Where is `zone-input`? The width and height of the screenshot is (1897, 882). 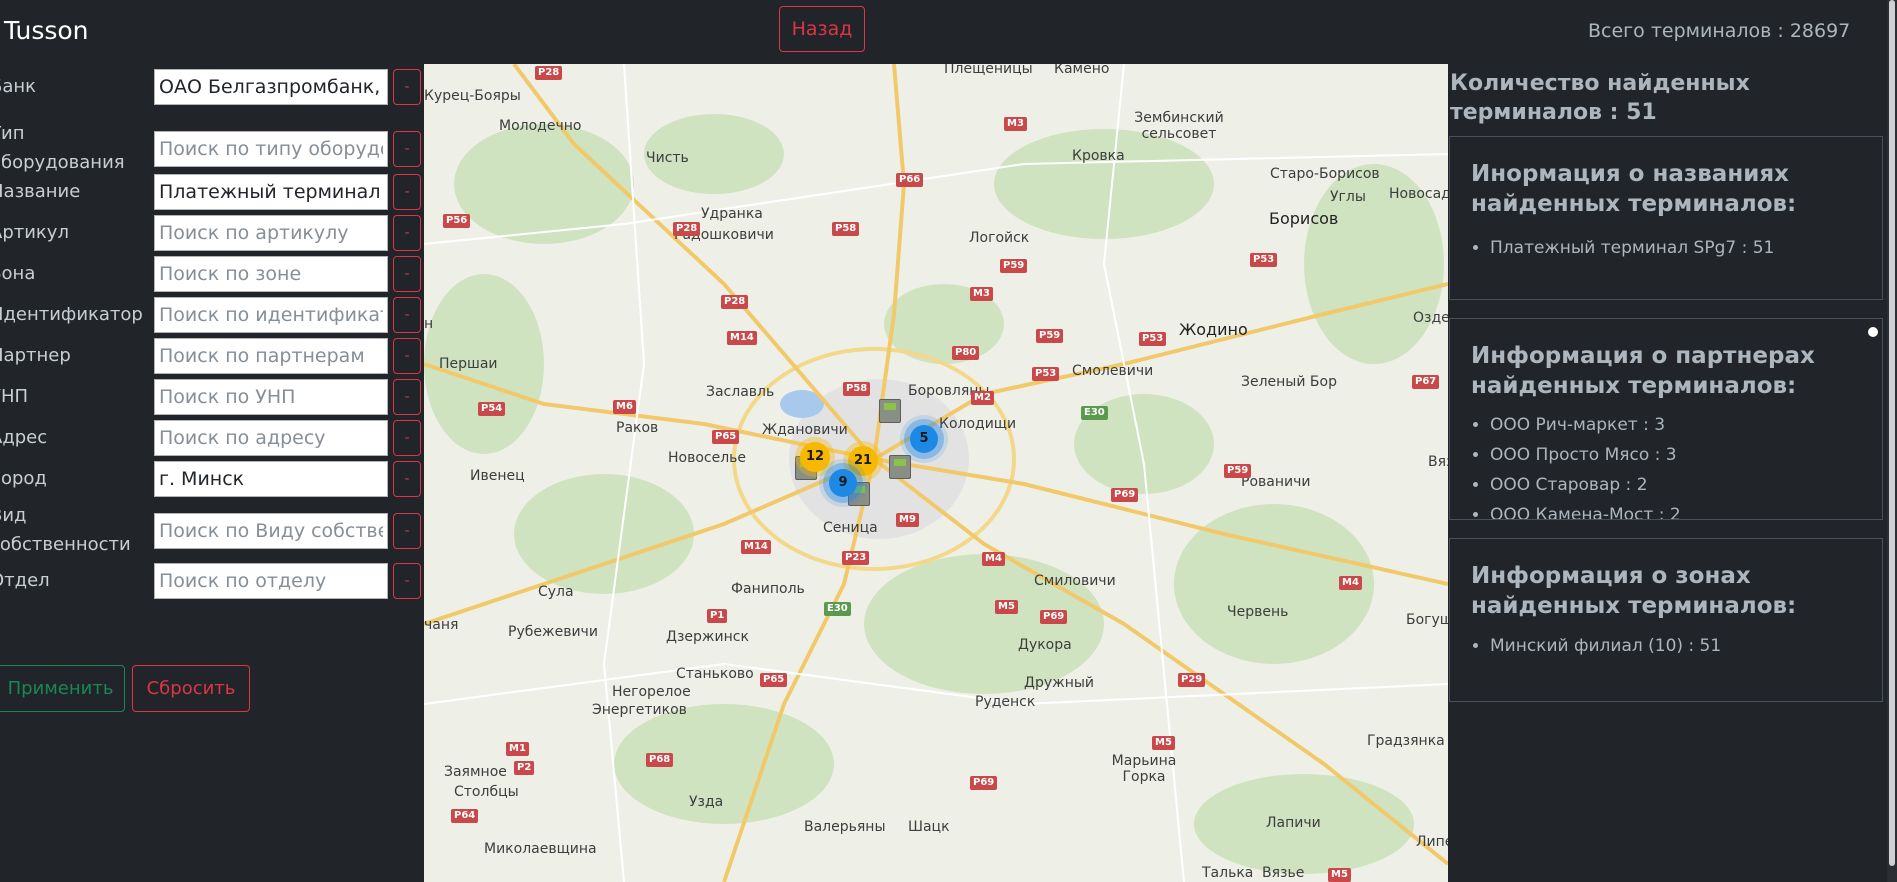
zone-input is located at coordinates (271, 274).